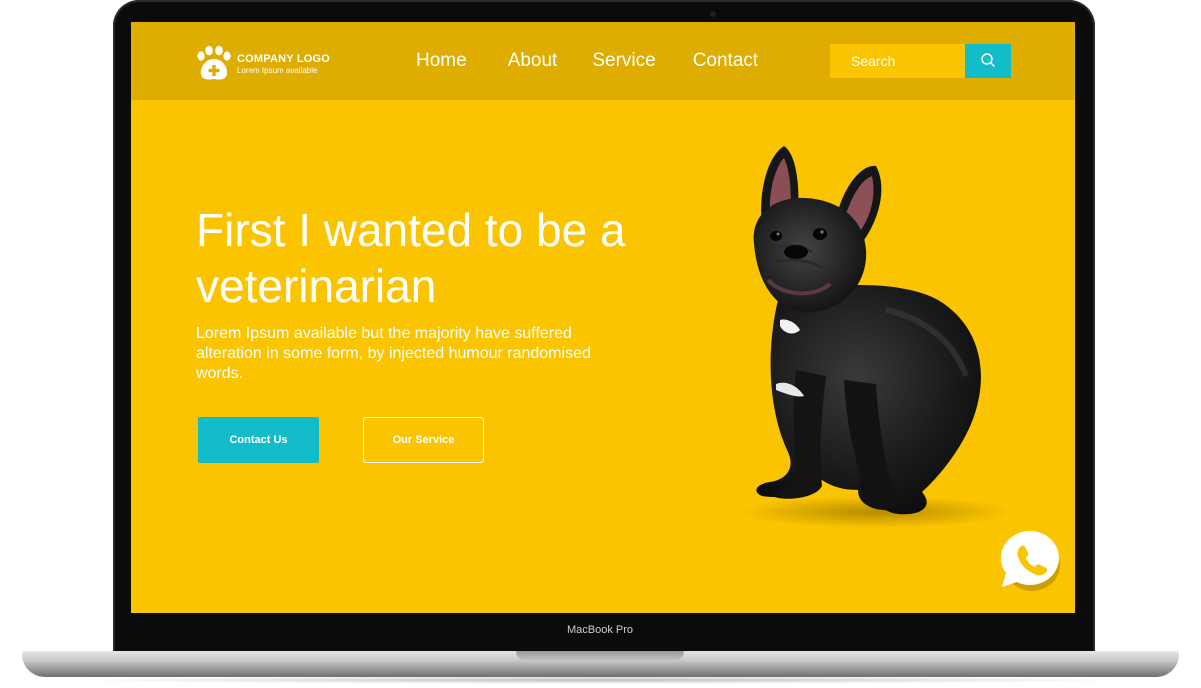 This screenshot has width=1201, height=688. What do you see at coordinates (258, 440) in the screenshot?
I see `contact-us-button: Contact Us` at bounding box center [258, 440].